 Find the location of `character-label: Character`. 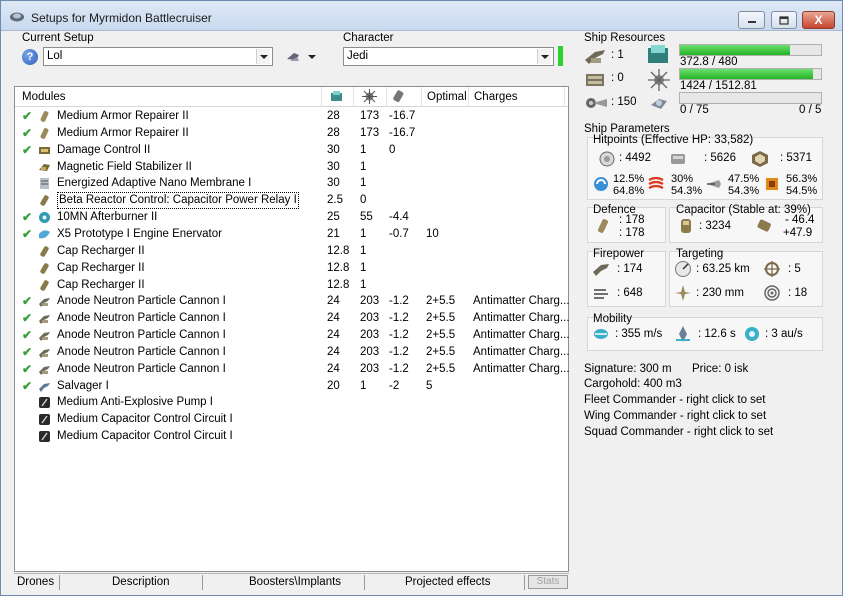

character-label: Character is located at coordinates (368, 38).